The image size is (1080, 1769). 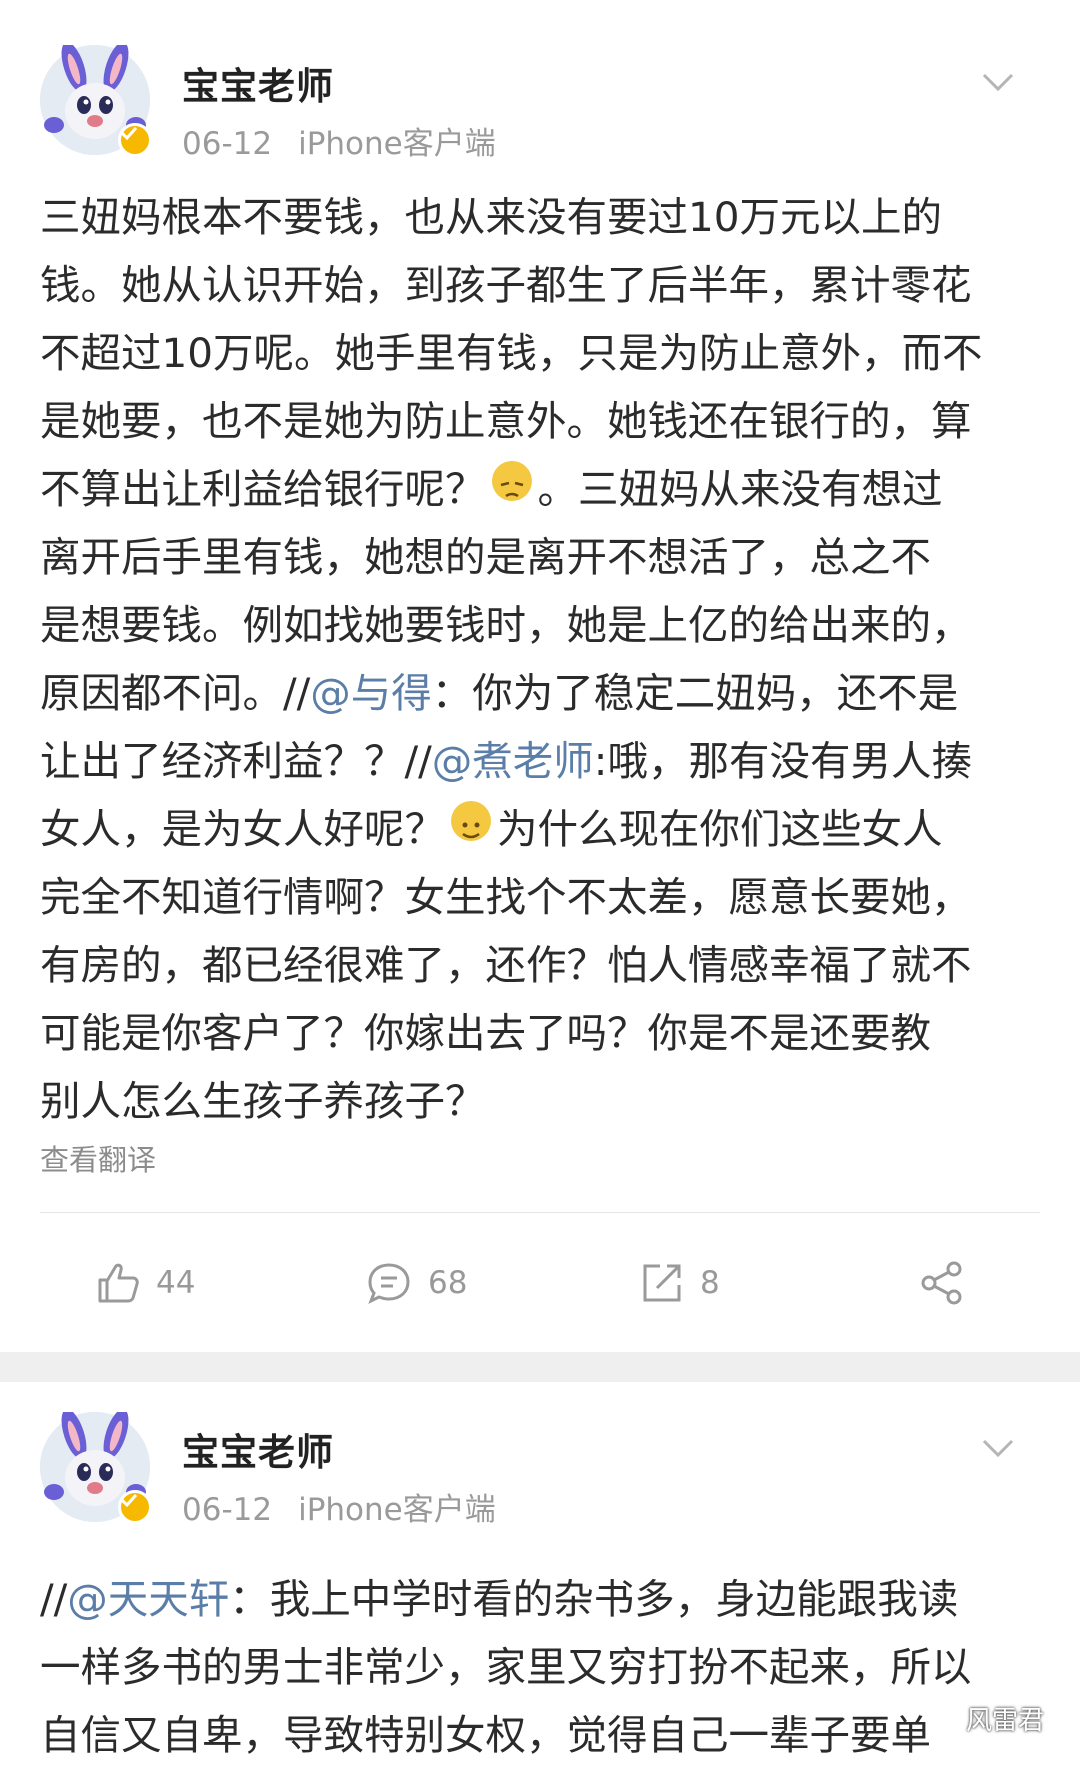 I want to click on text-segment: 可能是你客户了？你嫁出去了吗？你是不是还要教, so click(x=485, y=1033).